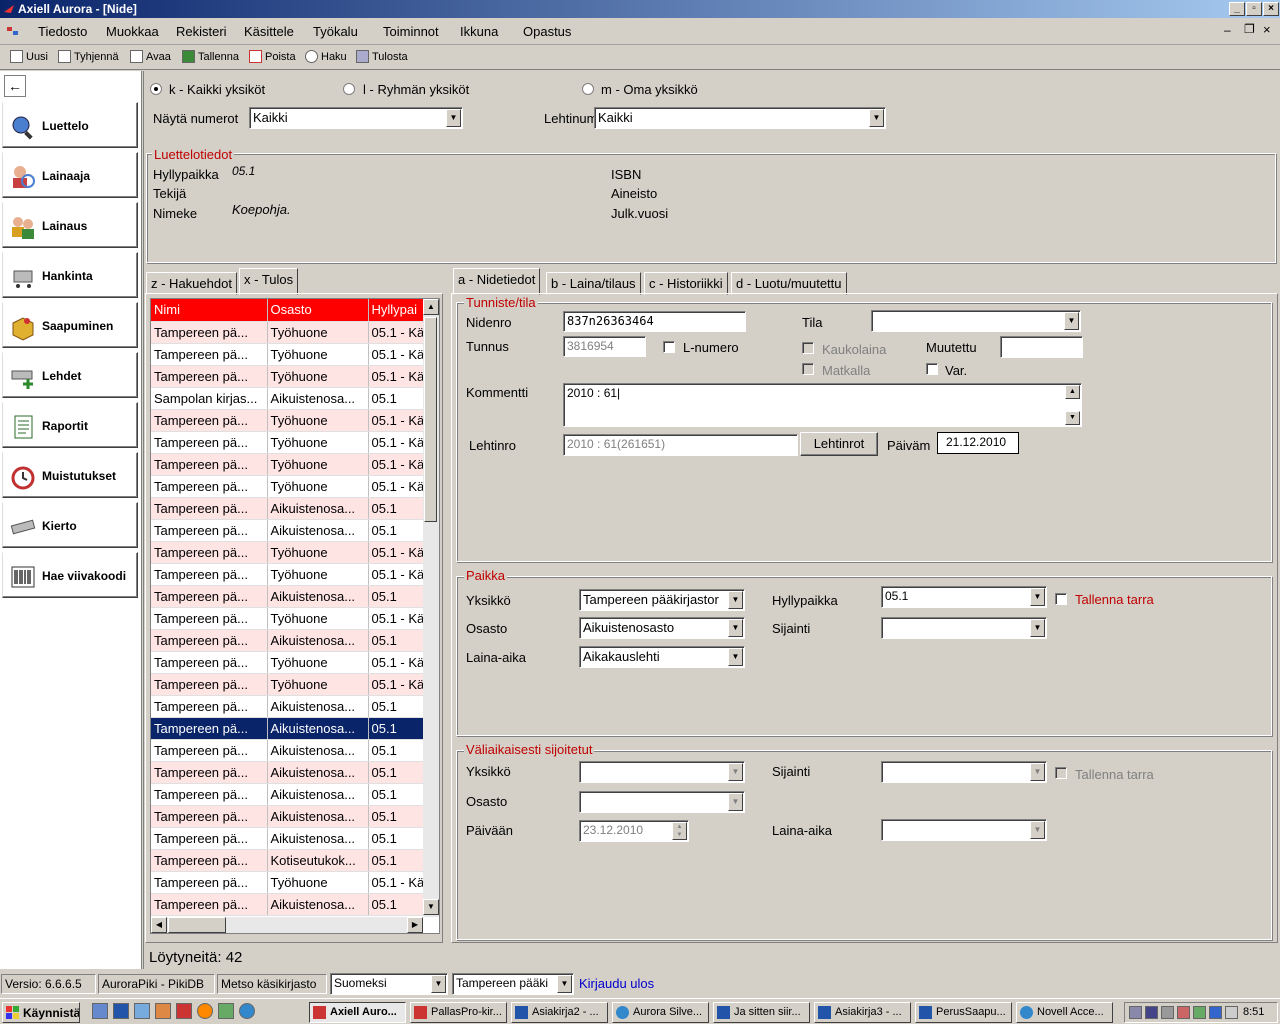  Describe the element at coordinates (226, 1011) in the screenshot. I see `app-icon` at that location.